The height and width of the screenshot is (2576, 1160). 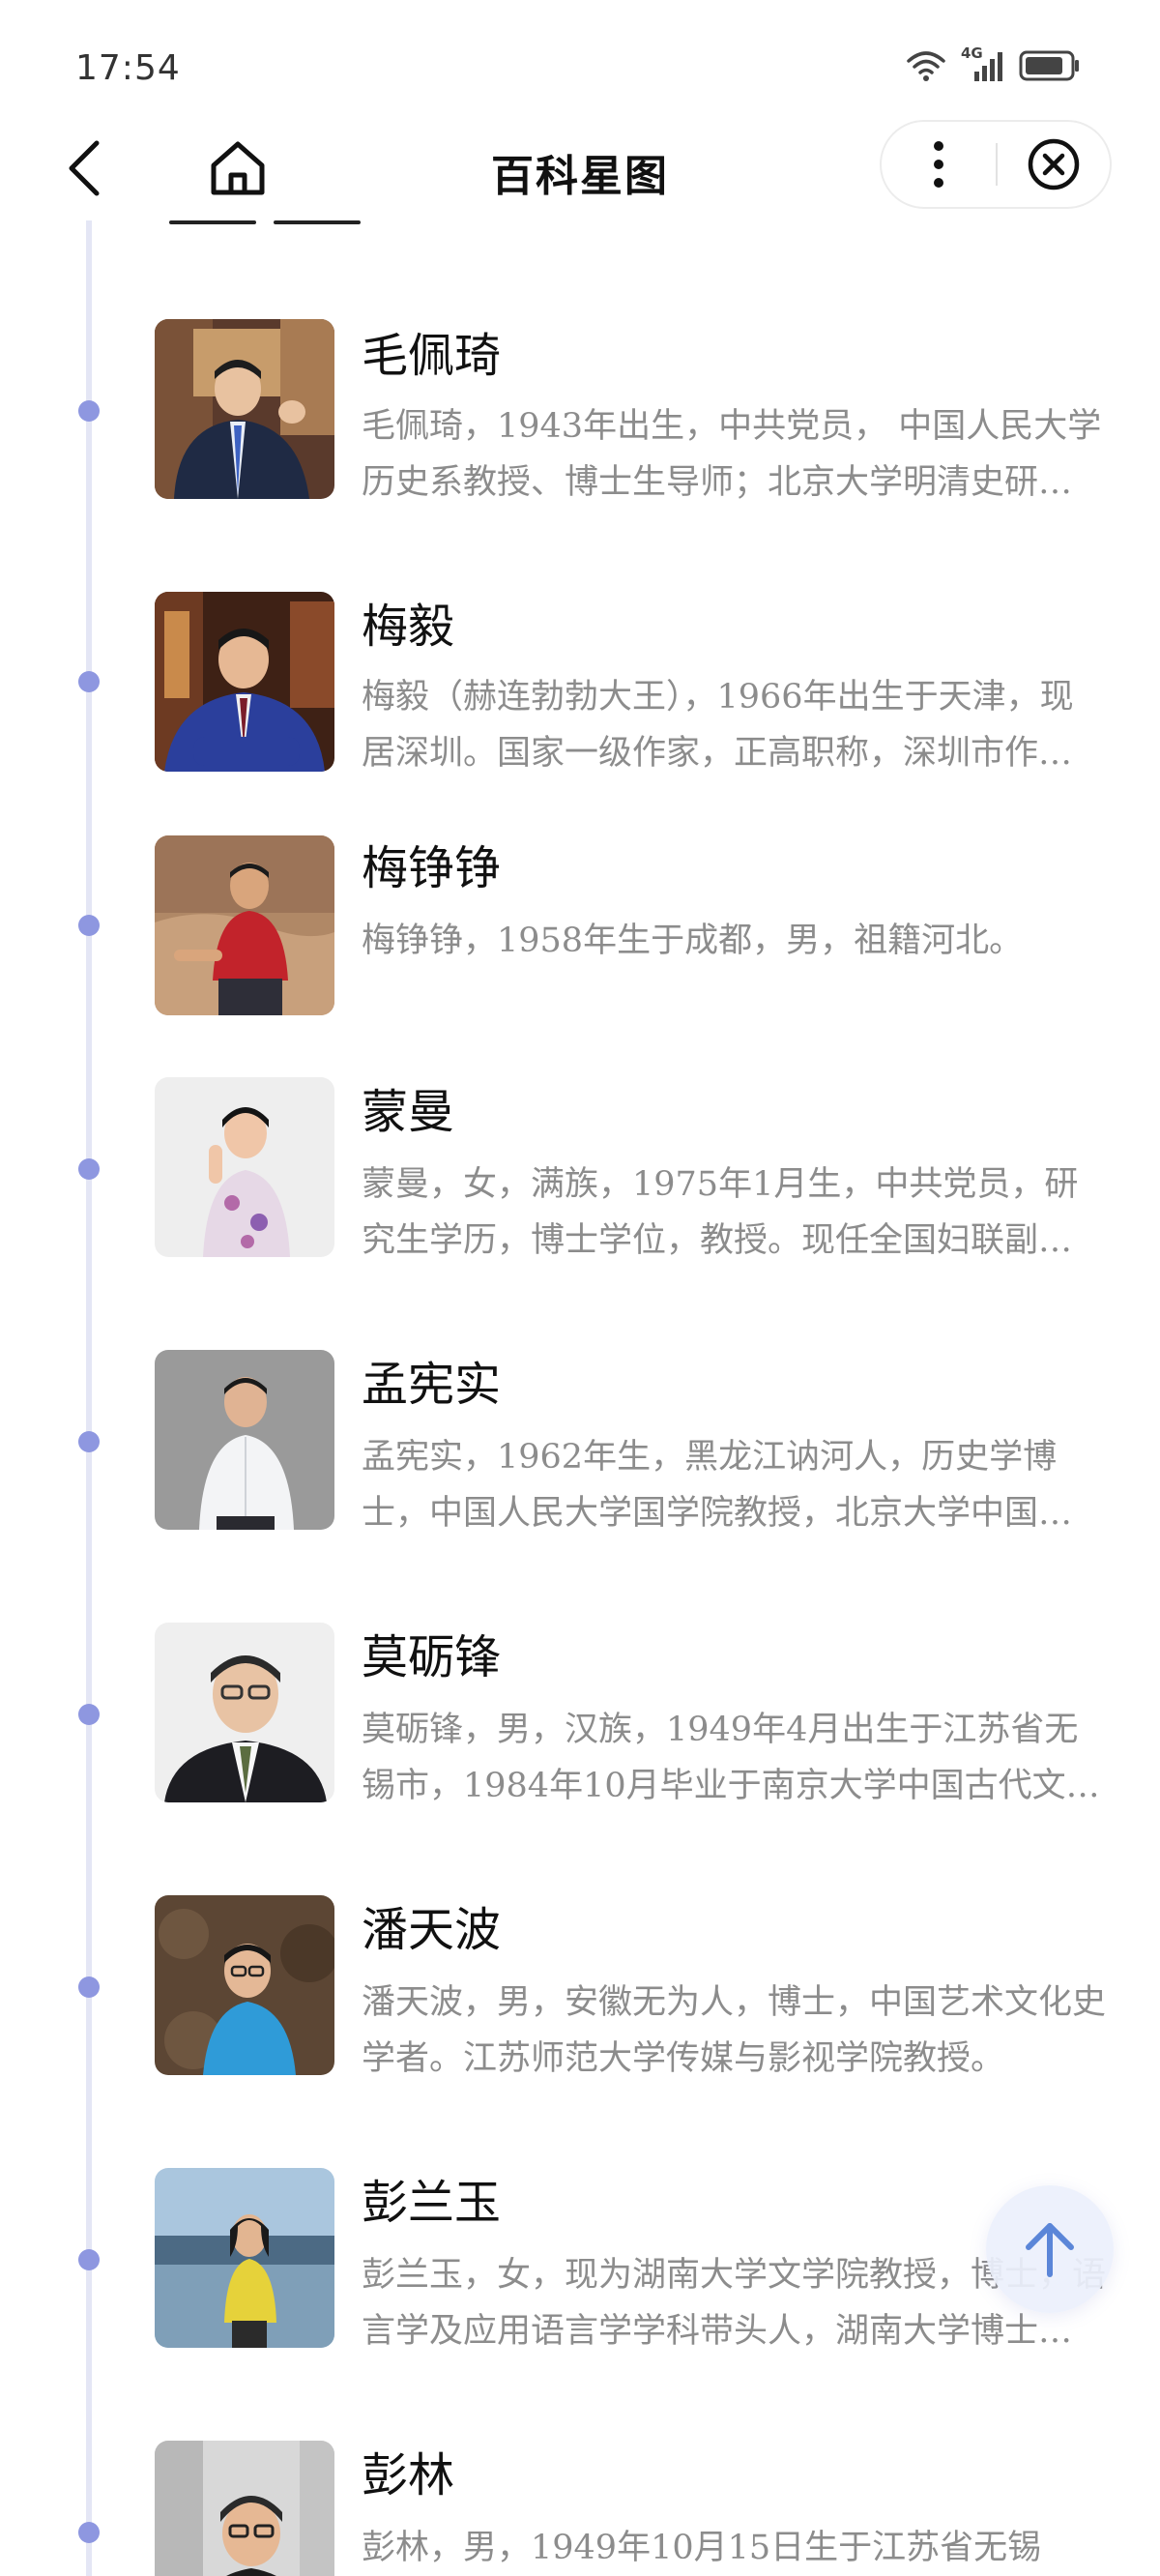 I want to click on timeline-line, so click(x=89, y=1398).